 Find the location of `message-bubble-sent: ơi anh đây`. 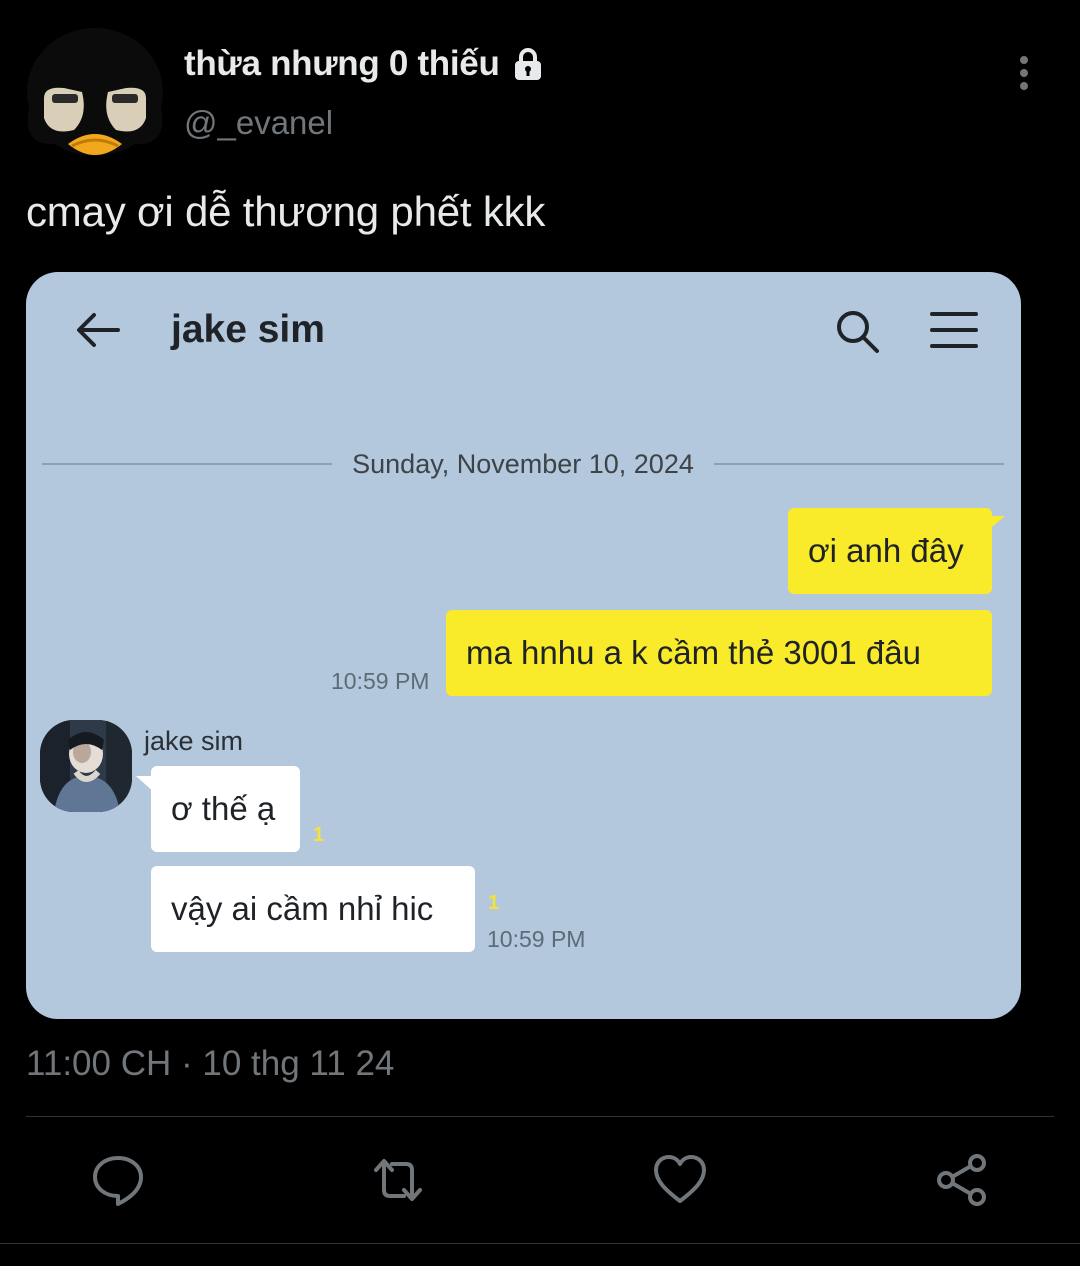

message-bubble-sent: ơi anh đây is located at coordinates (890, 551).